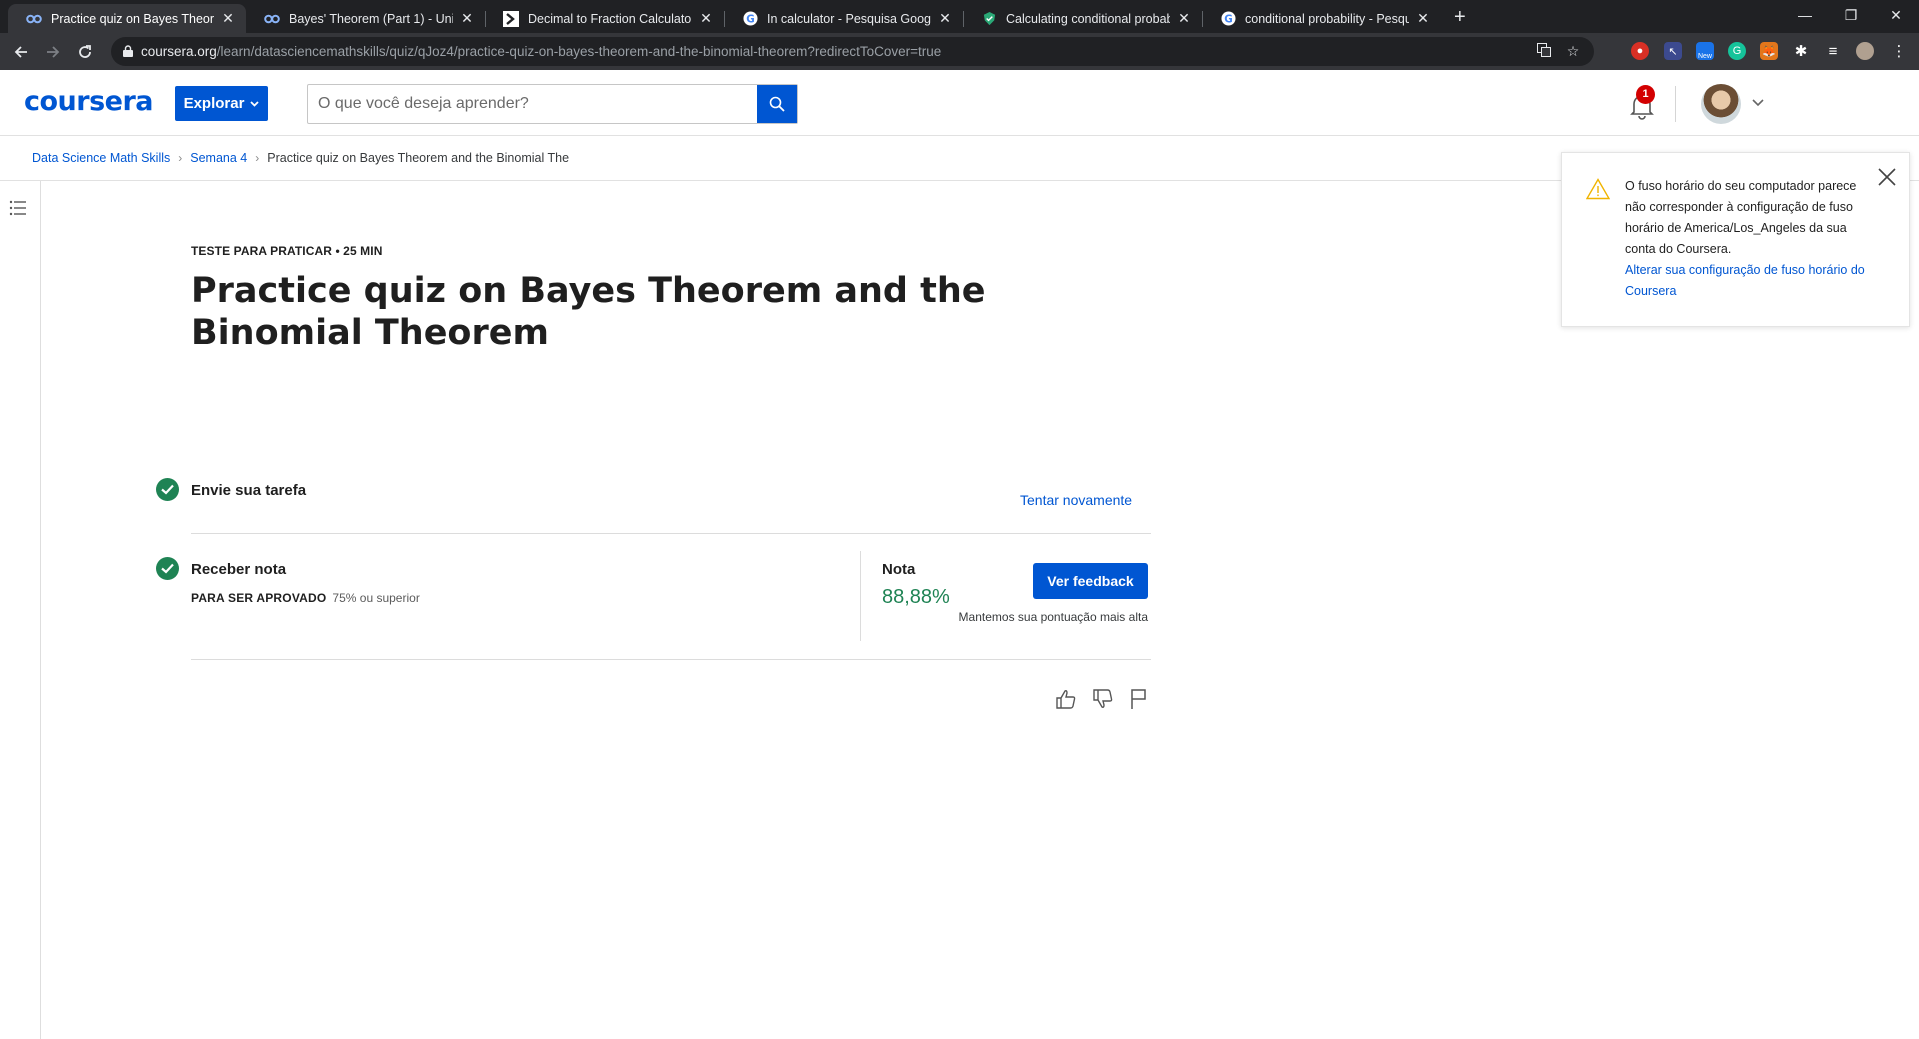 This screenshot has width=1919, height=1039. What do you see at coordinates (1769, 51) in the screenshot?
I see `metamask-icon: 🦊` at bounding box center [1769, 51].